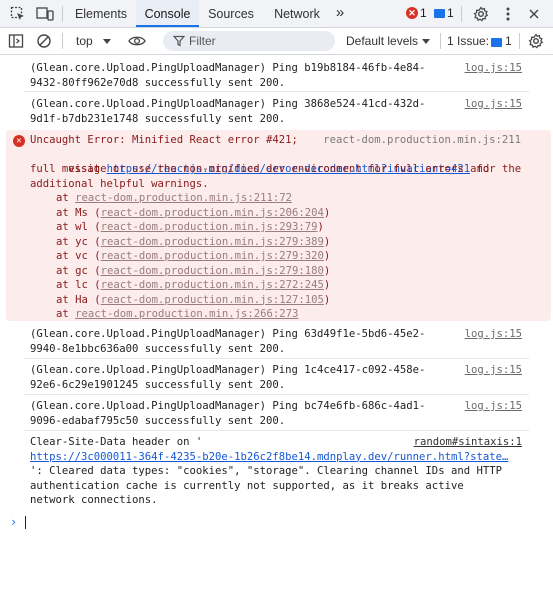 This screenshot has width=553, height=616. Describe the element at coordinates (212, 256) in the screenshot. I see `stack-frame-link: react-dom.production.min.js:279:320` at that location.